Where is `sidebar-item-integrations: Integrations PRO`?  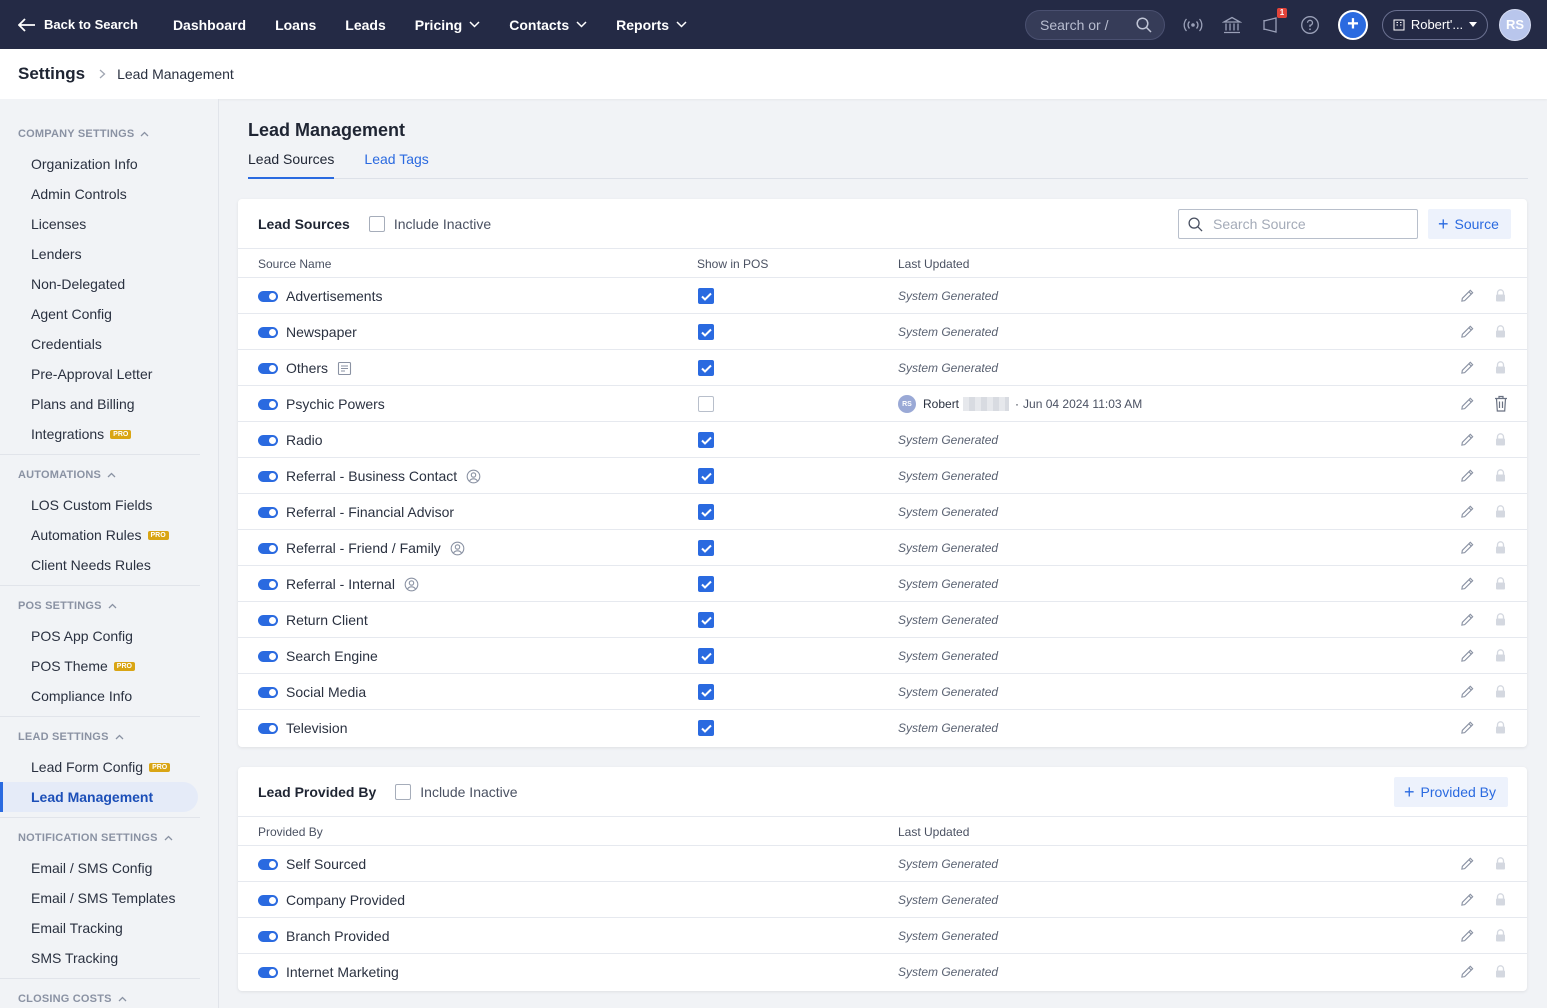 sidebar-item-integrations: Integrations PRO is located at coordinates (109, 434).